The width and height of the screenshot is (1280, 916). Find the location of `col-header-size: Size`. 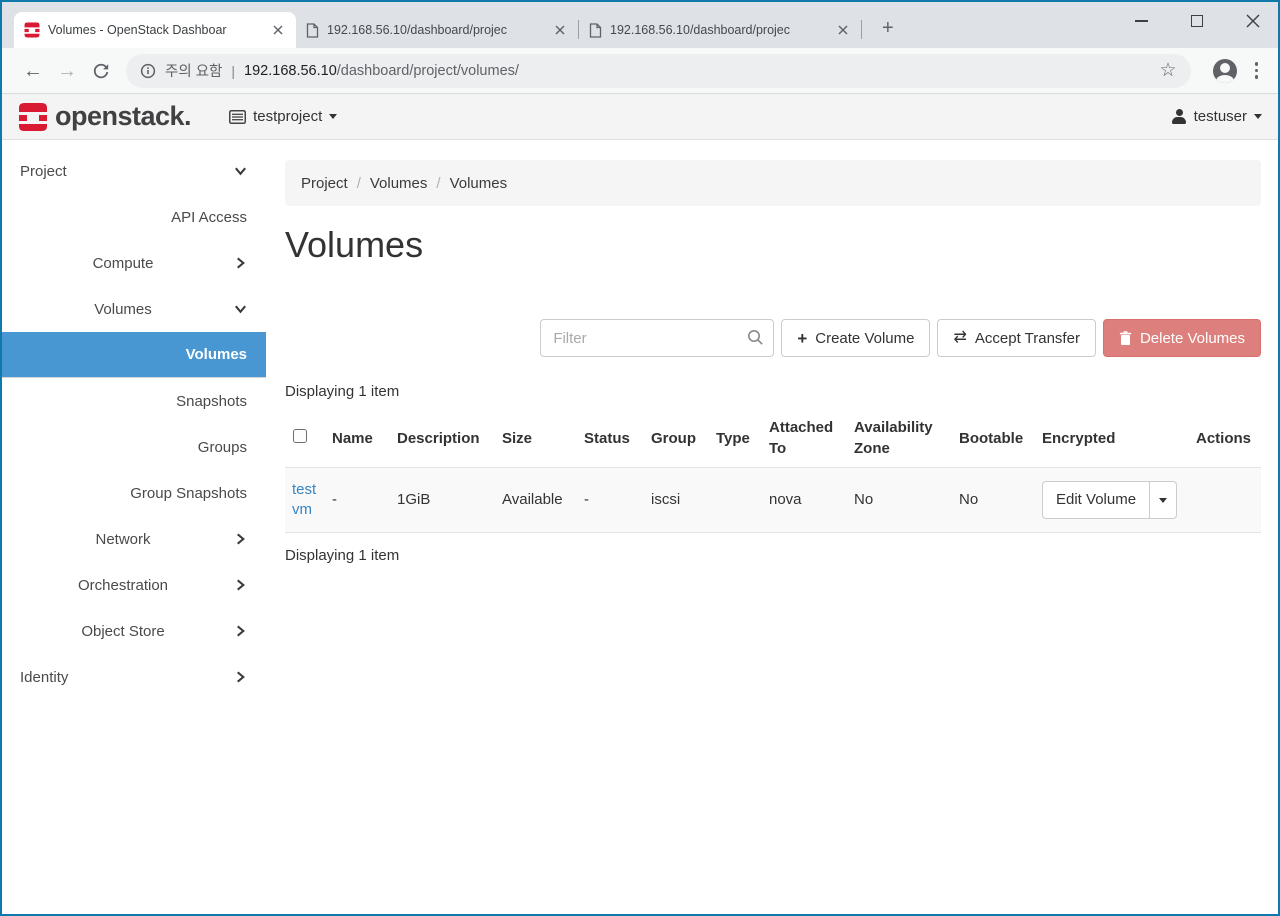

col-header-size: Size is located at coordinates (543, 439).